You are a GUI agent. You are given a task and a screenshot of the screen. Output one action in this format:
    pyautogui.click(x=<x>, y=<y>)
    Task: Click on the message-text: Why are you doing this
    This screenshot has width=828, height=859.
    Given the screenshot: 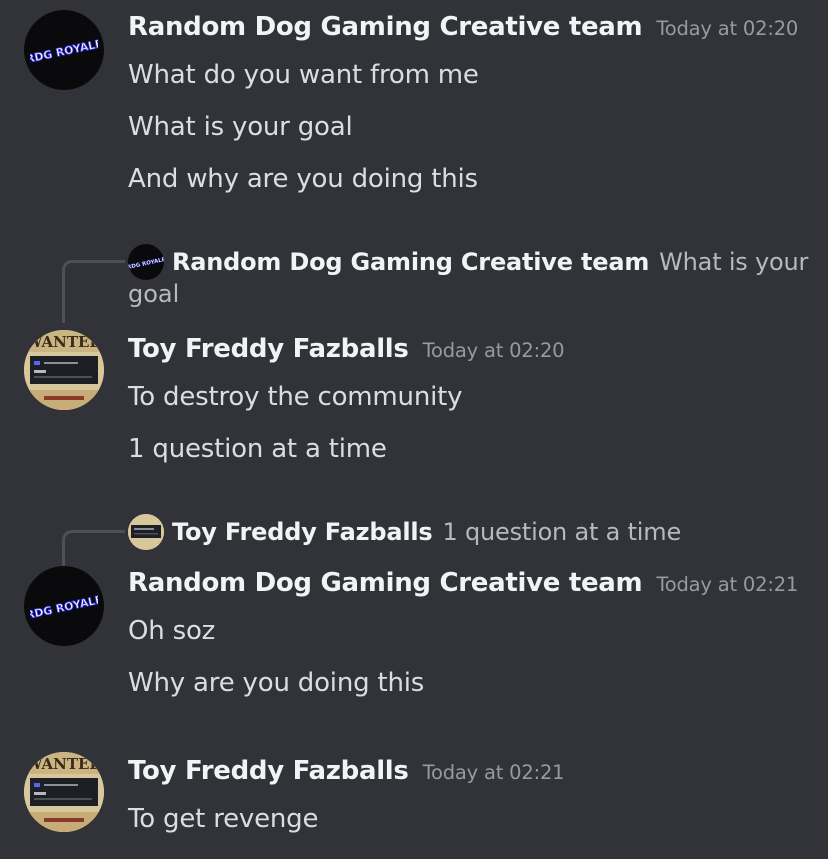 What is the action you would take?
    pyautogui.click(x=276, y=683)
    